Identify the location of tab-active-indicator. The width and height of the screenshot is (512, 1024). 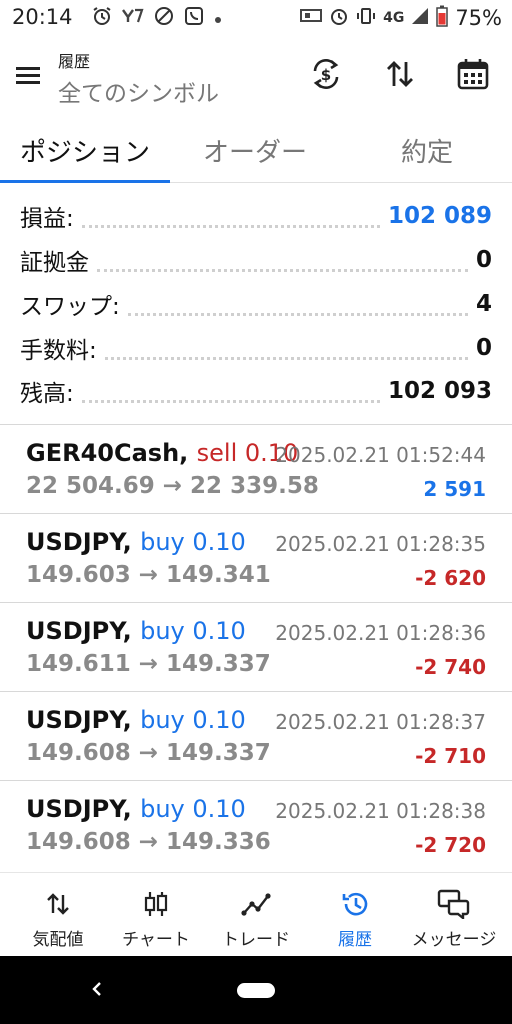
(85, 181).